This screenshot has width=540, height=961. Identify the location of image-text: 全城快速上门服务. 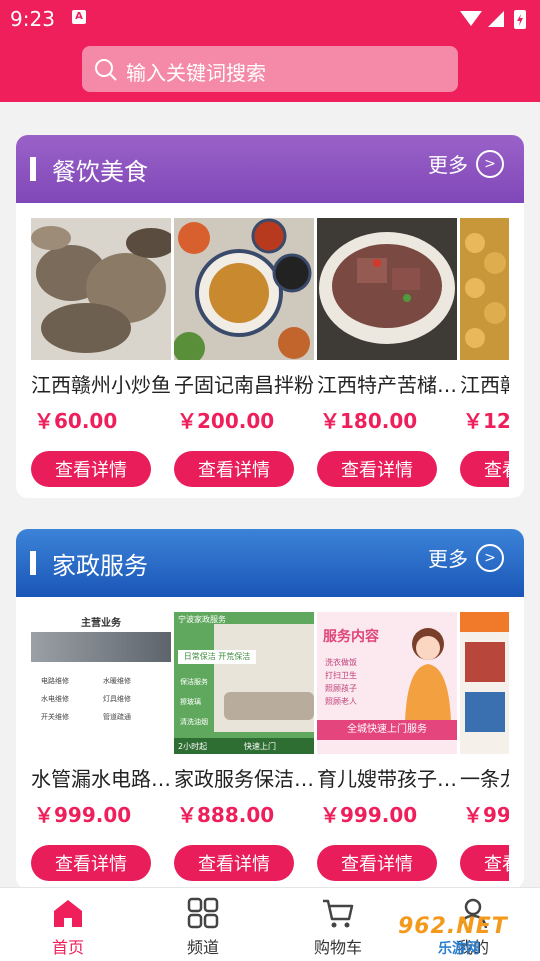
(387, 730).